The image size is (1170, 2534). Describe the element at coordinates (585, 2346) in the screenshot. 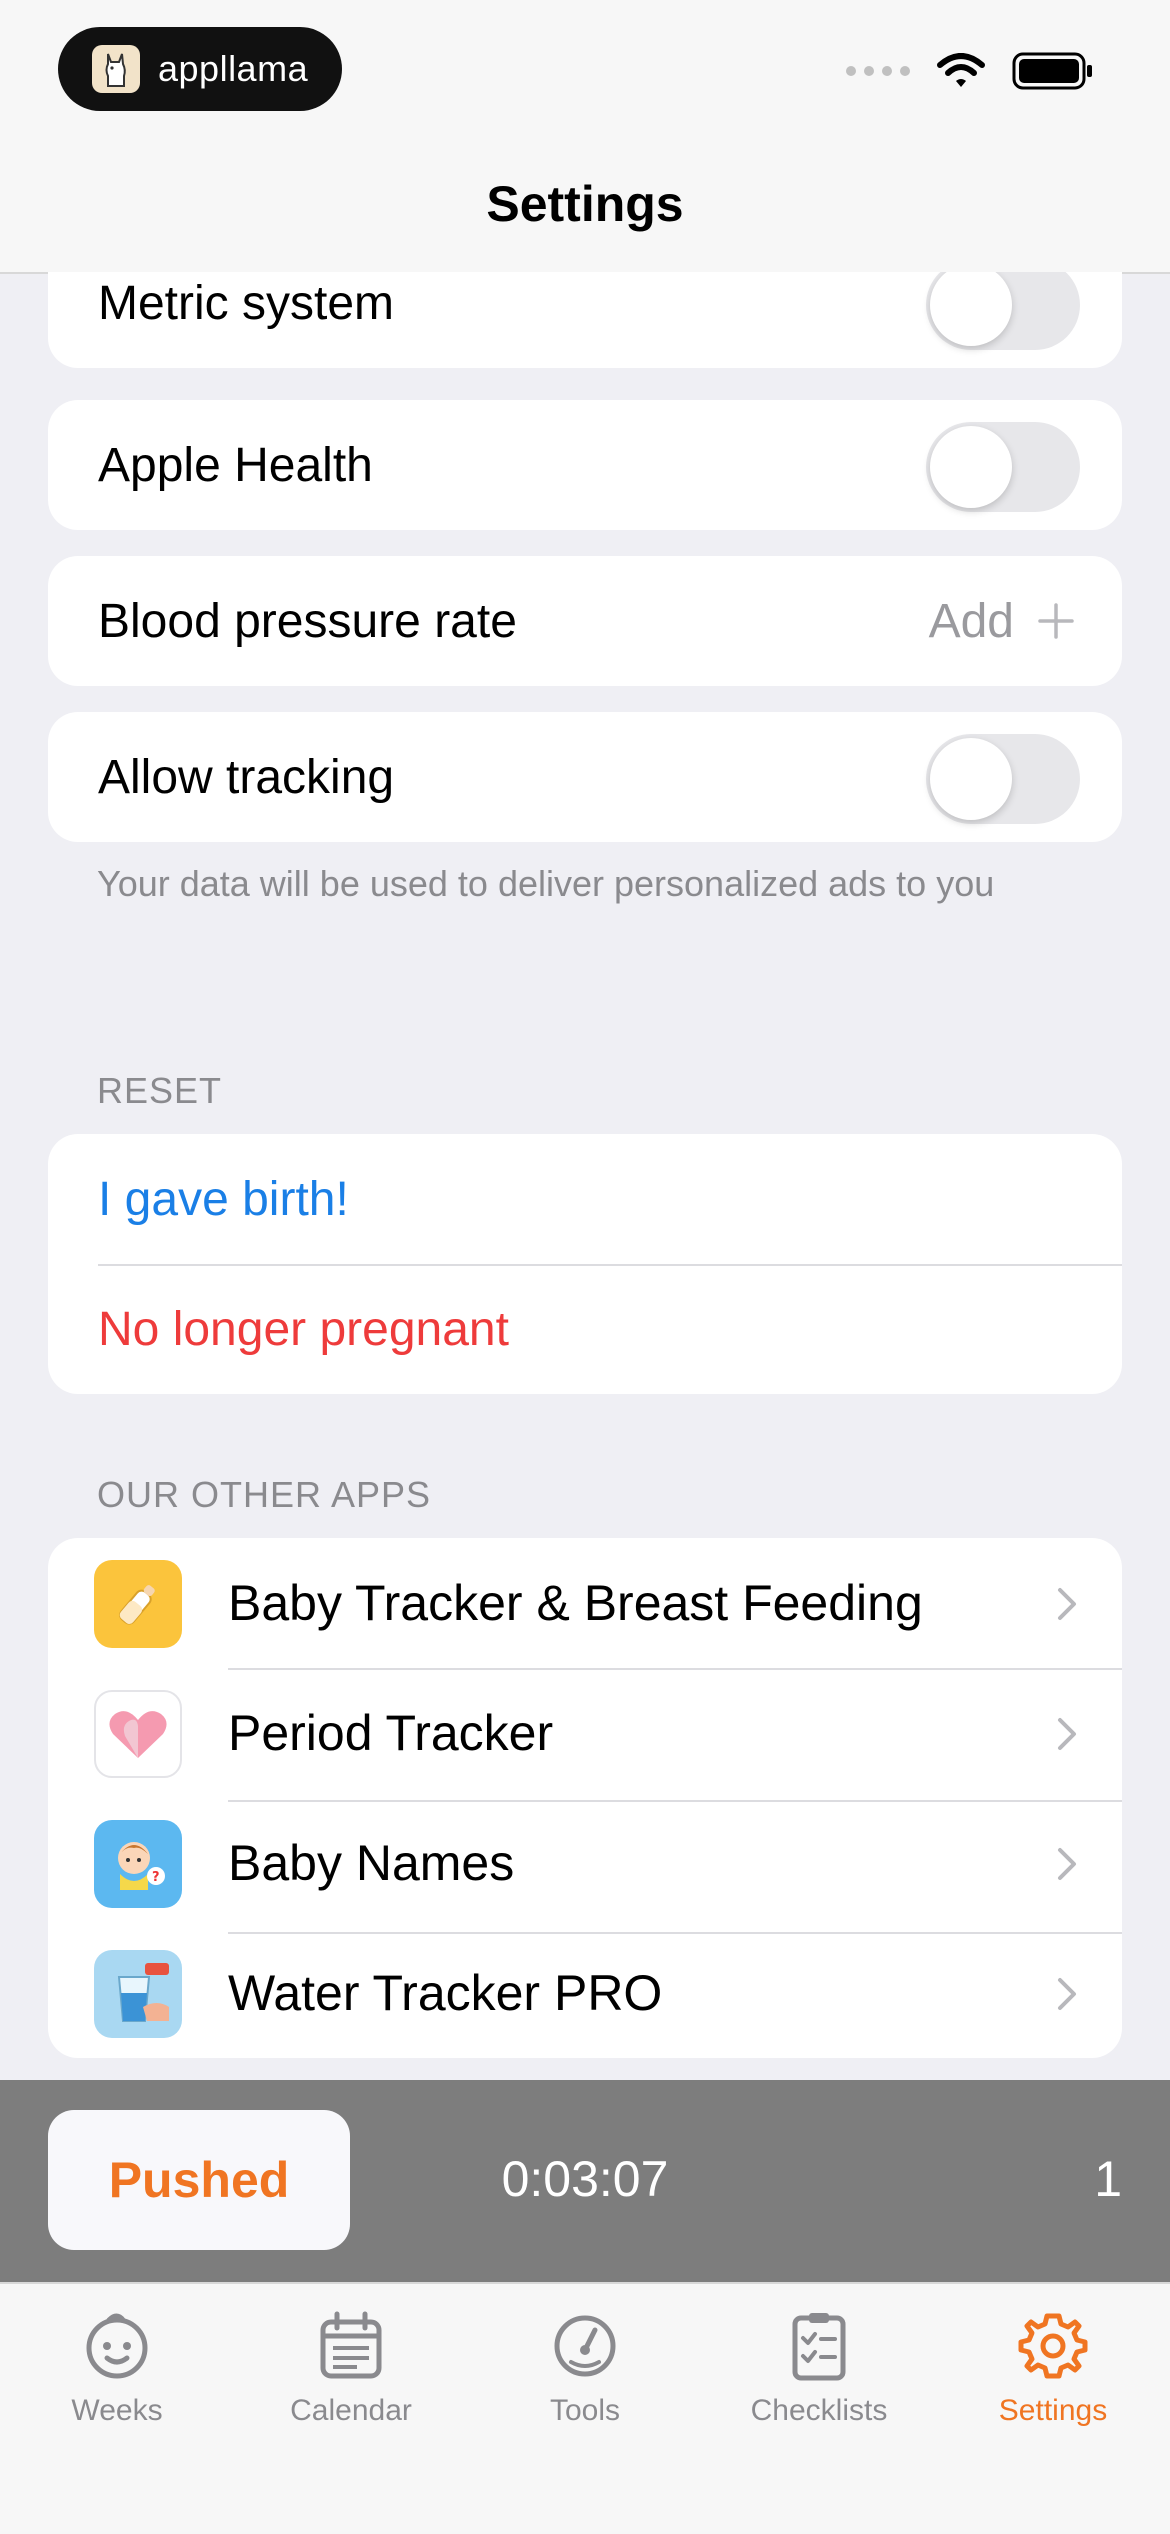

I see `gauge-icon` at that location.